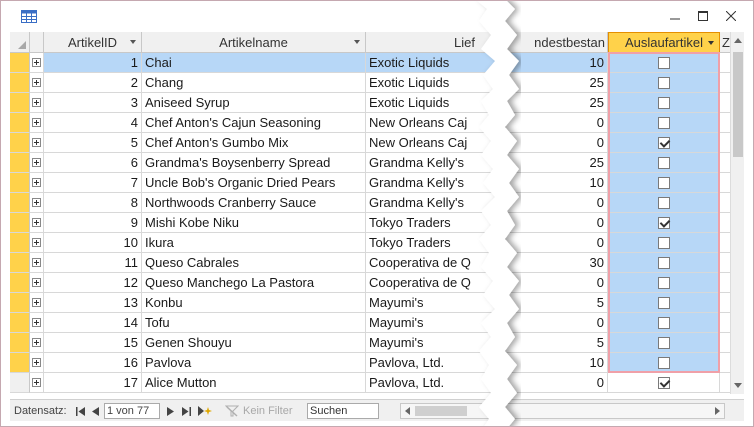  What do you see at coordinates (557, 263) in the screenshot?
I see `cell-mindestbestand: 30` at bounding box center [557, 263].